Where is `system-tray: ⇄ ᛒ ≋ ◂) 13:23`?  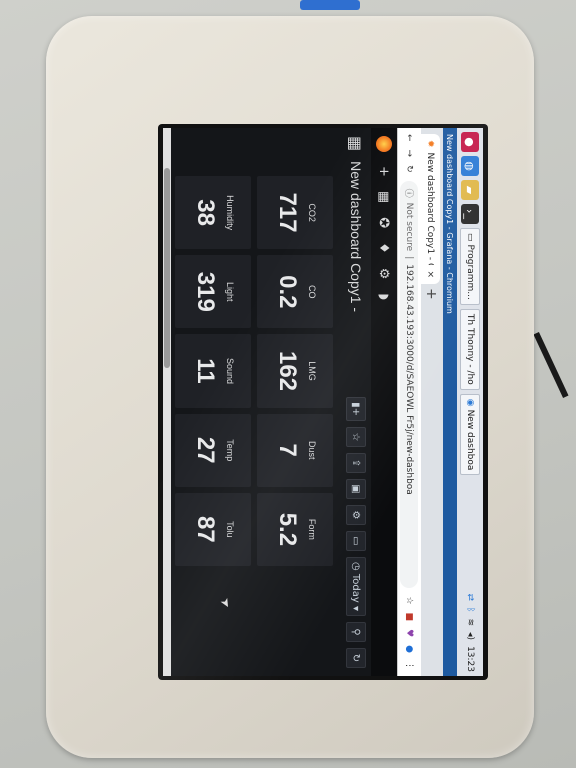 system-tray: ⇄ ᛒ ≋ ◂) 13:23 is located at coordinates (470, 633).